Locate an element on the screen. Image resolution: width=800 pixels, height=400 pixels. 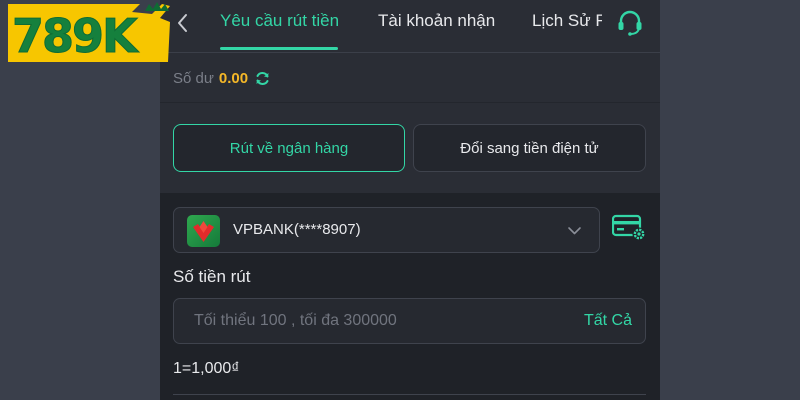
vpbank-logo-icon is located at coordinates (203, 231).